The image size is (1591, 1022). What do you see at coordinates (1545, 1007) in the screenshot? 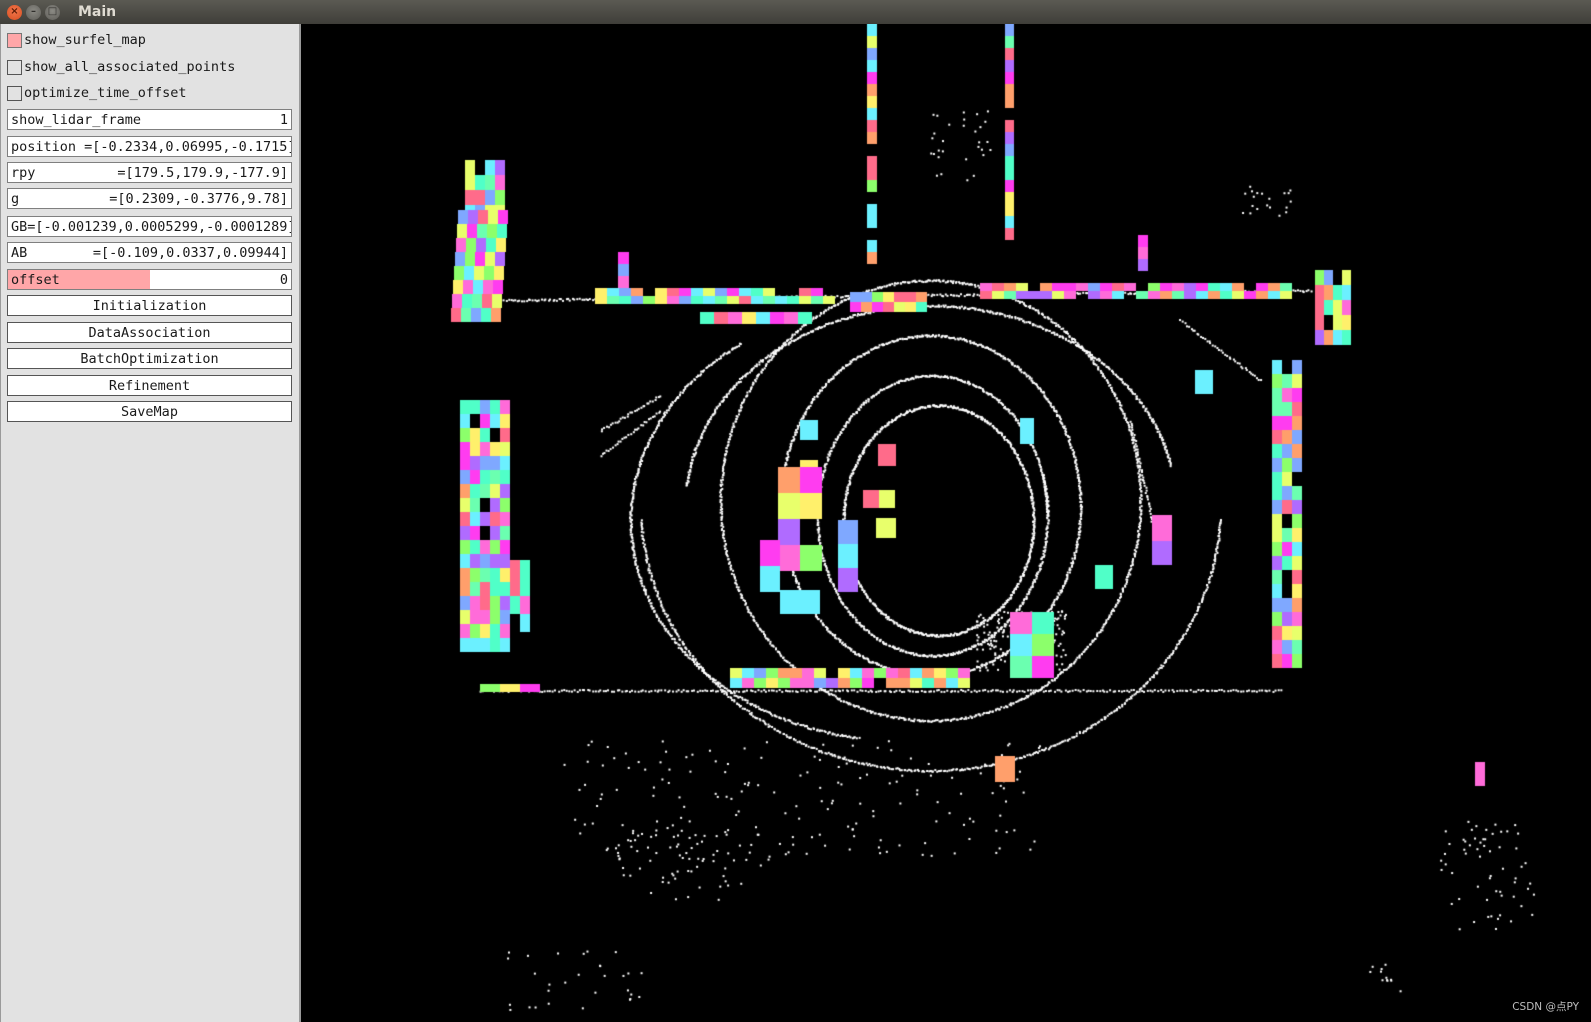
I see `watermark: CSDN @点PY` at bounding box center [1545, 1007].